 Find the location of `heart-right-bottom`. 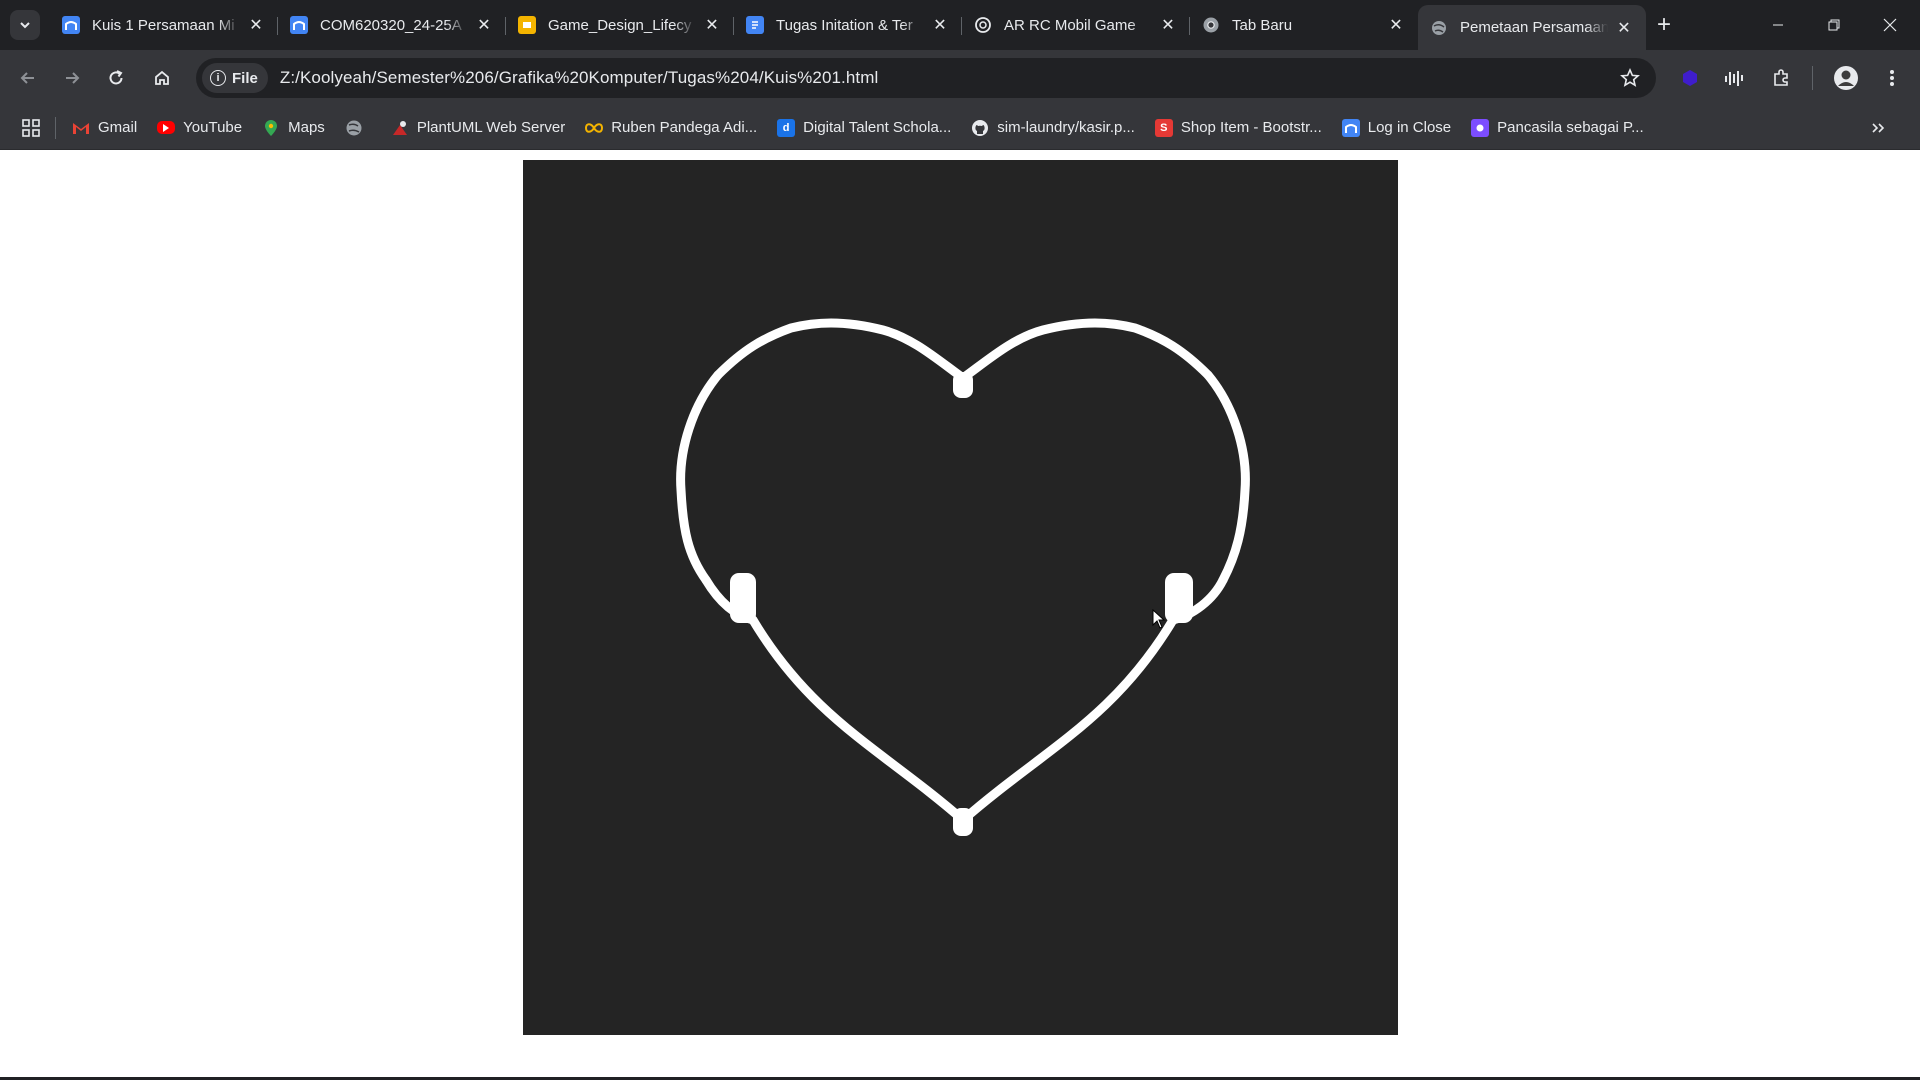

heart-right-bottom is located at coordinates (1068, 720).